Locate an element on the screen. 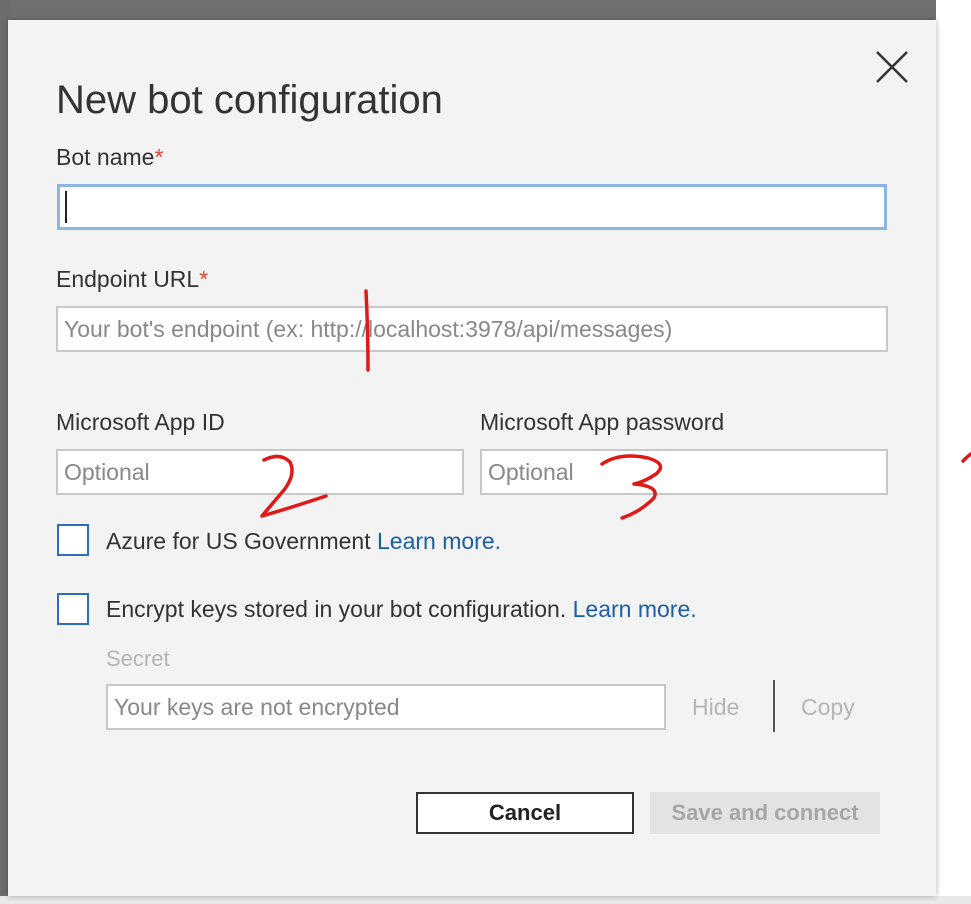 Image resolution: width=971 pixels, height=904 pixels. secret-placeholder: Your keys are not encrypted is located at coordinates (257, 706).